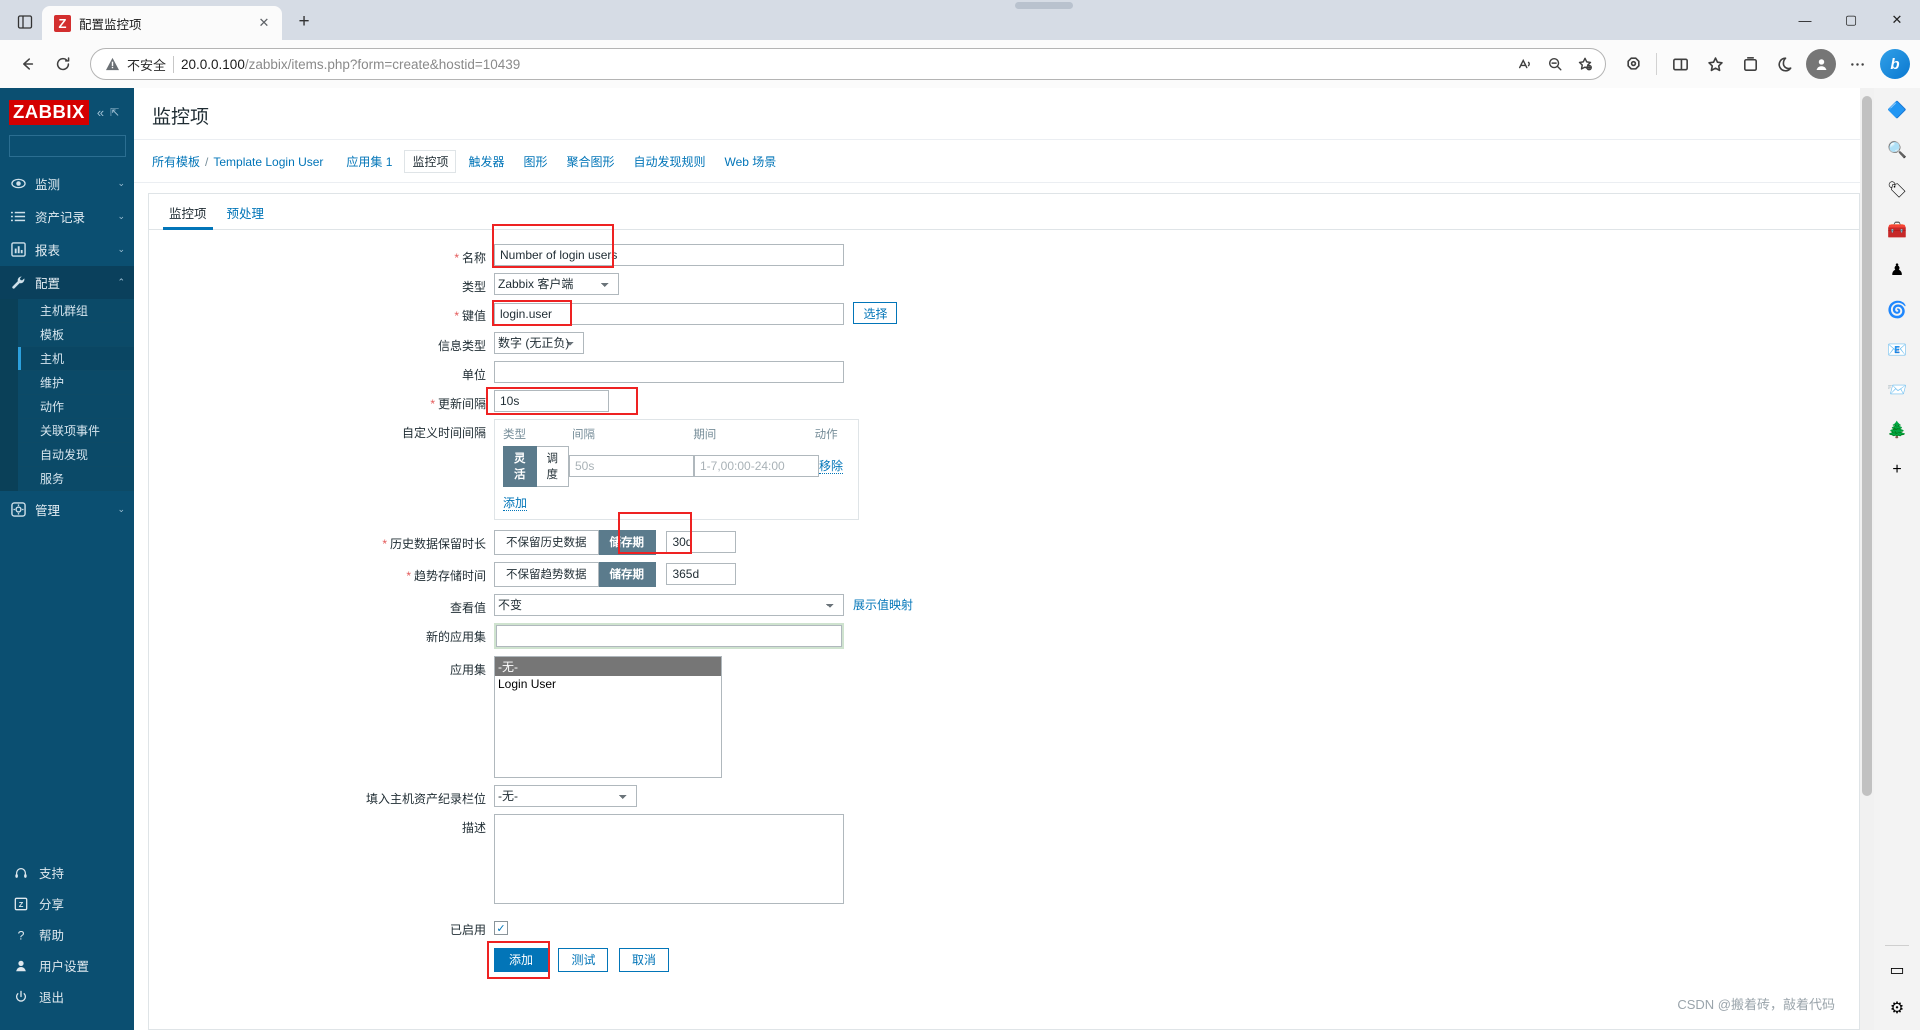  What do you see at coordinates (1897, 350) in the screenshot?
I see `outlook-icon: 📧` at bounding box center [1897, 350].